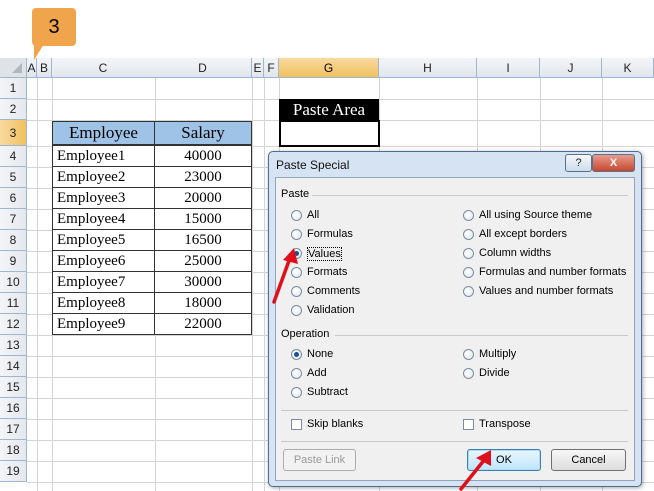 This screenshot has width=654, height=491. I want to click on option-label-all-using-source-theme: All using Source theme, so click(535, 215).